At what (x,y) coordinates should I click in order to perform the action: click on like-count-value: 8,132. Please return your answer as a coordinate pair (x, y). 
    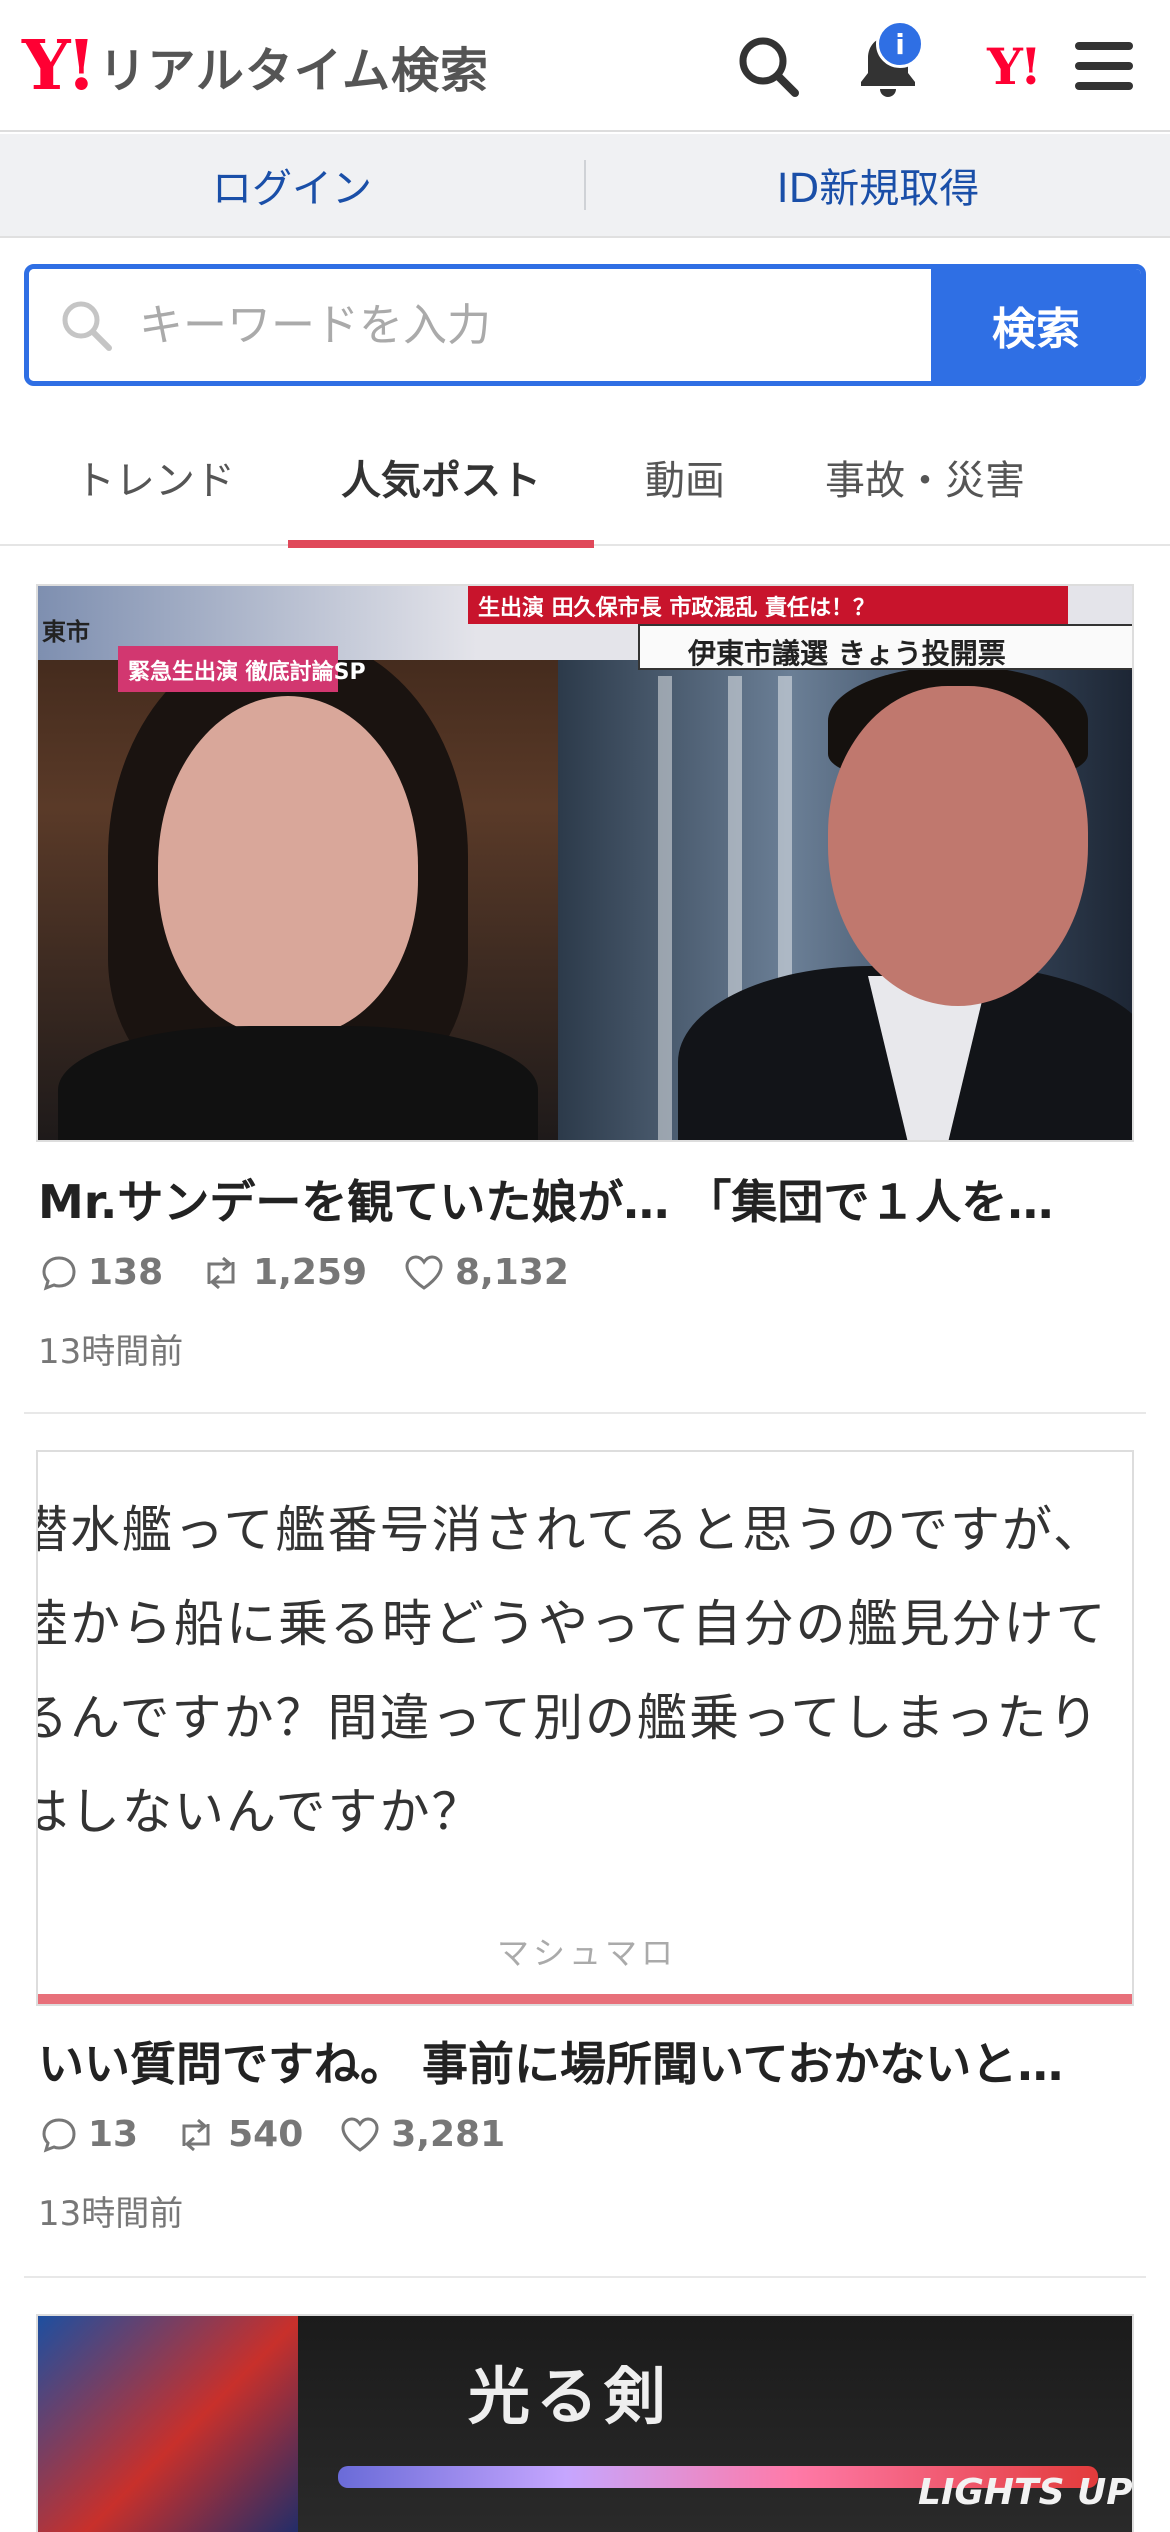
    Looking at the image, I should click on (512, 1272).